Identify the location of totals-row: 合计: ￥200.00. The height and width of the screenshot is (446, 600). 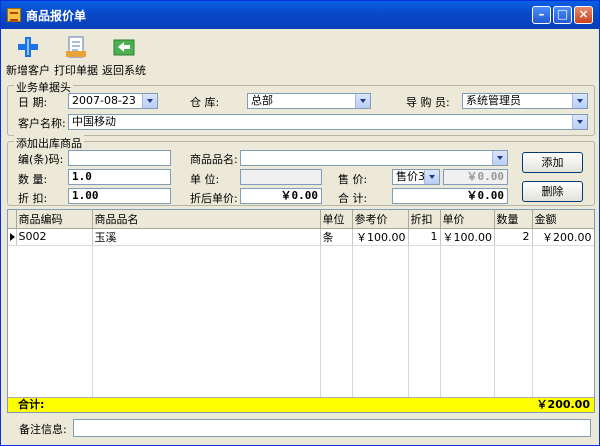
(301, 404).